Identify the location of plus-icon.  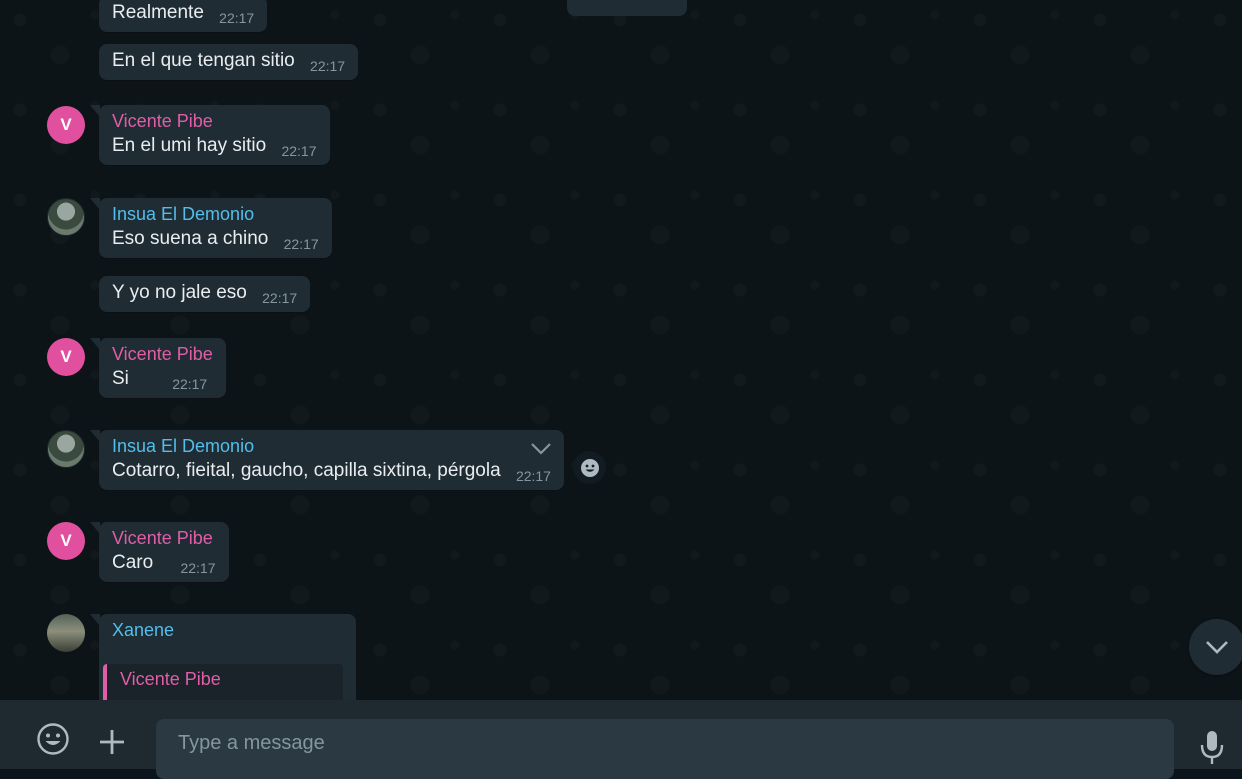
(112, 744).